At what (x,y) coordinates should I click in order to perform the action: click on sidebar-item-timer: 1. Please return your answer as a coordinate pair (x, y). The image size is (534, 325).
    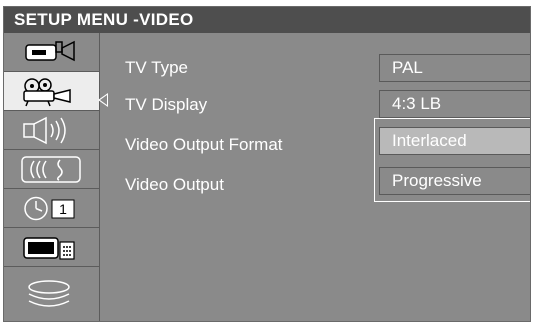
    Looking at the image, I should click on (51, 208).